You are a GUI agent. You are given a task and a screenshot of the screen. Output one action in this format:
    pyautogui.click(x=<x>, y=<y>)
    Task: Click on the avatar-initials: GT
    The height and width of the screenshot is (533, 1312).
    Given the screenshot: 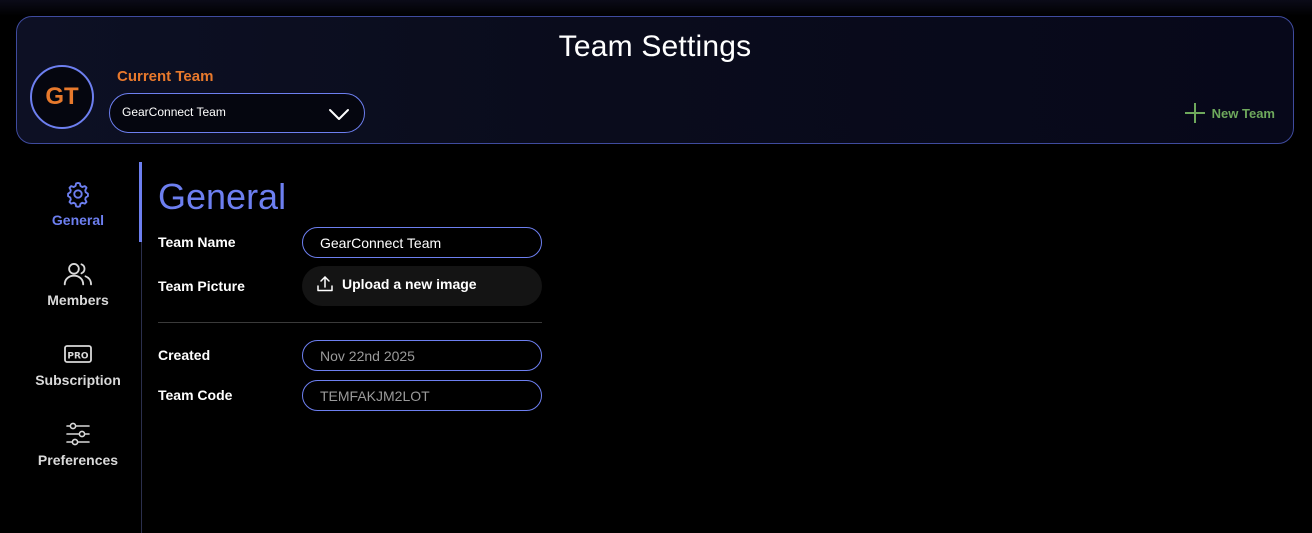 What is the action you would take?
    pyautogui.click(x=62, y=96)
    